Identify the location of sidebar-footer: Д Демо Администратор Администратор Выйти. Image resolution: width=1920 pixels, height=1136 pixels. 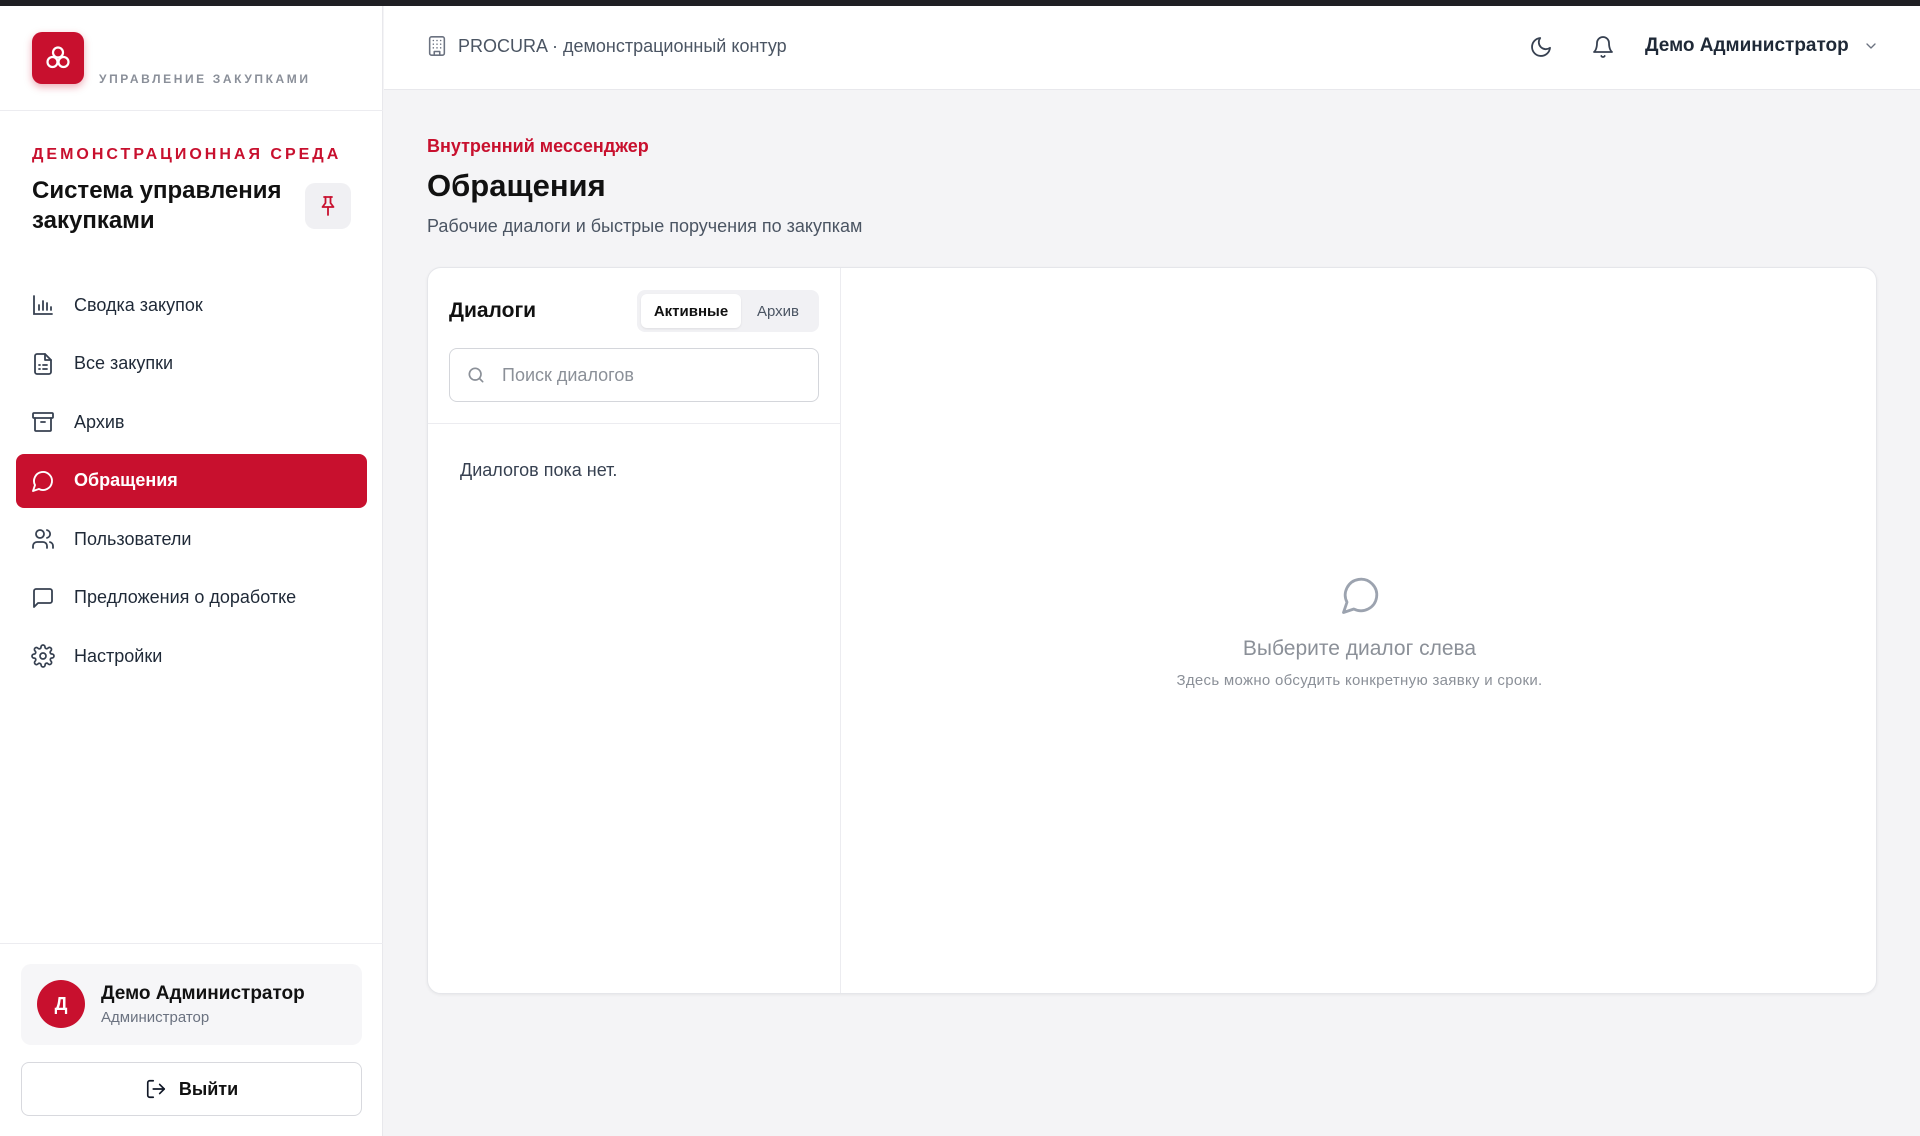
(191, 1039).